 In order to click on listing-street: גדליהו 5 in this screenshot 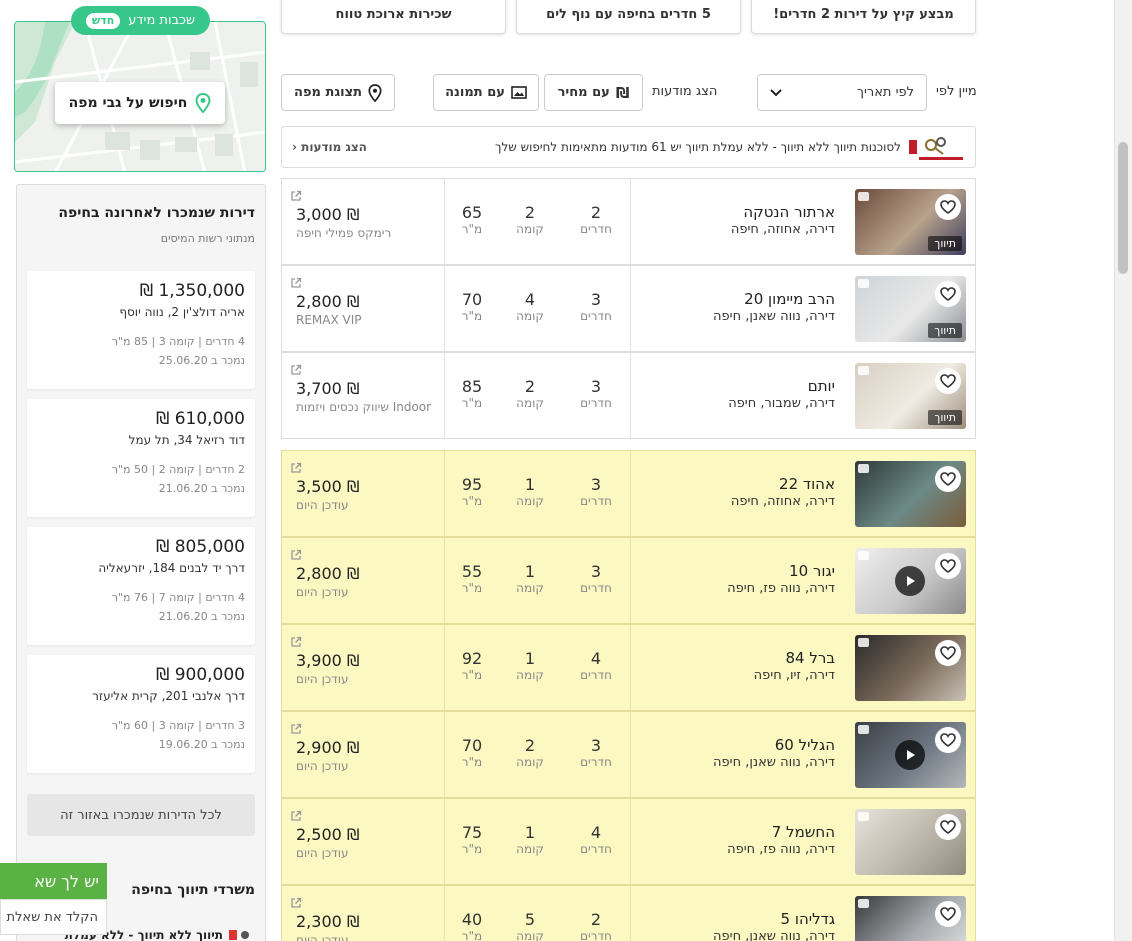, I will do `click(807, 919)`.